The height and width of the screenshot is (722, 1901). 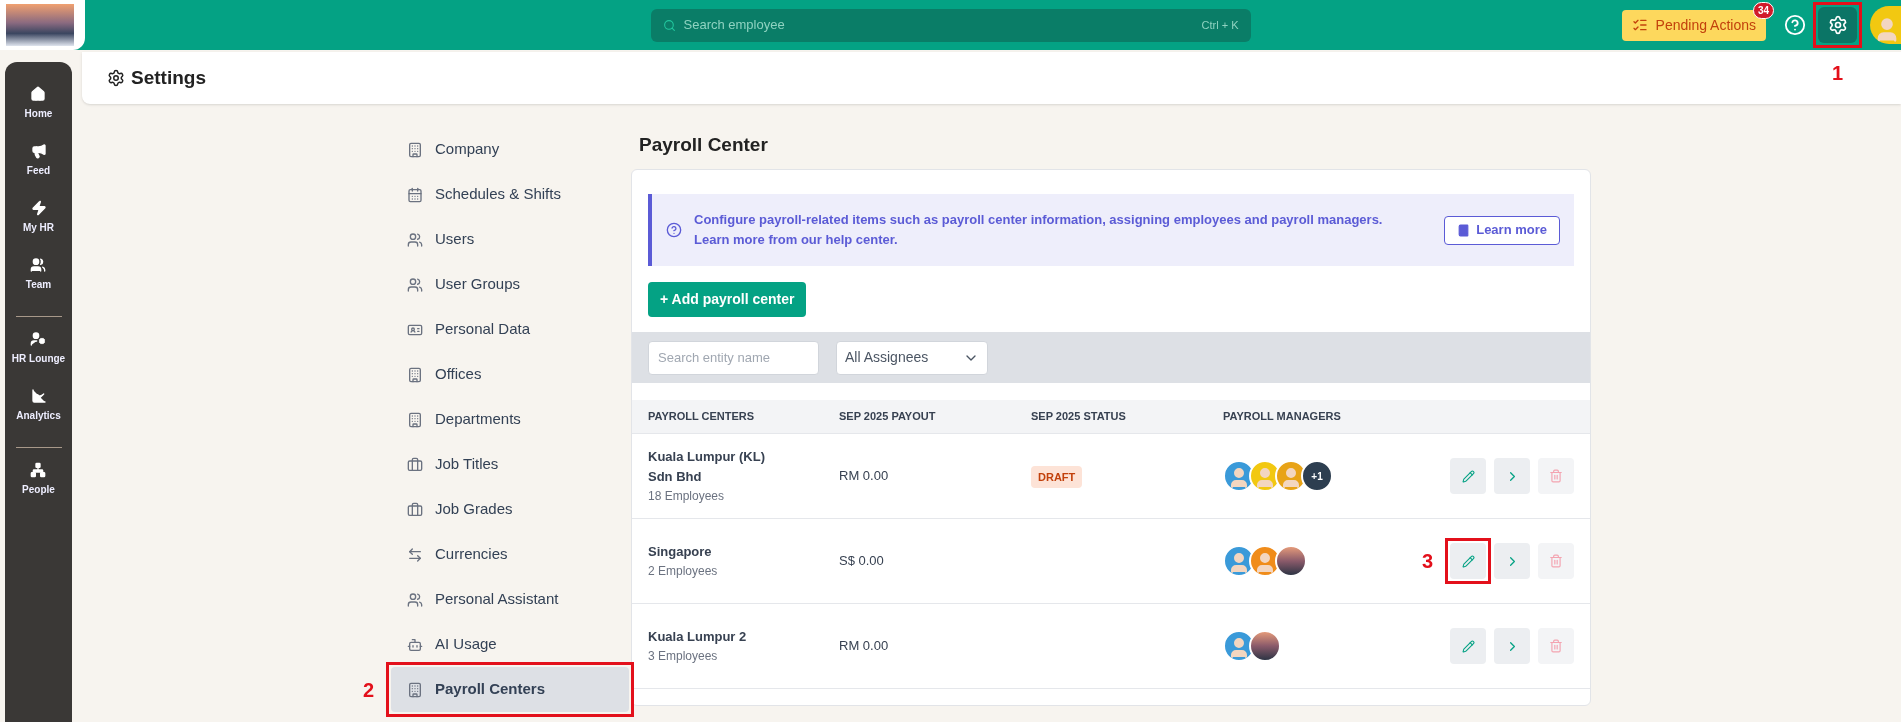 I want to click on search-field: Search entity name, so click(x=733, y=357).